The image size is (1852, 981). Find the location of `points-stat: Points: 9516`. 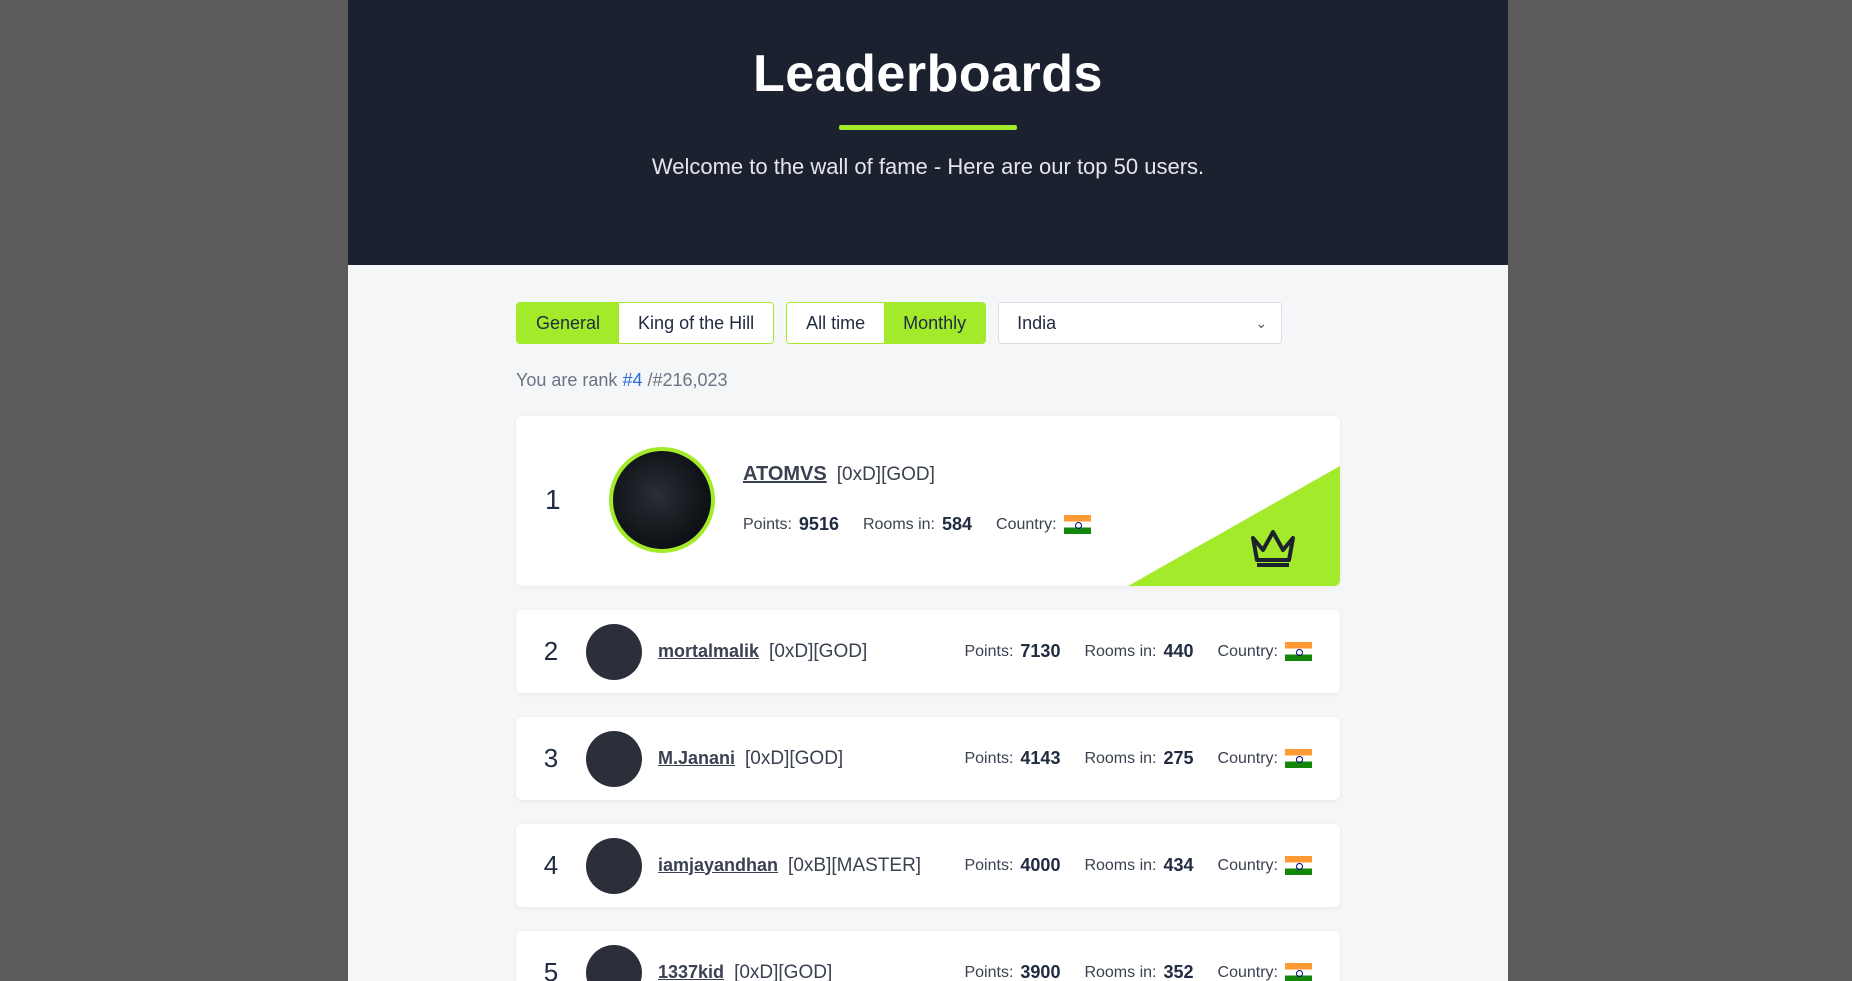

points-stat: Points: 9516 is located at coordinates (791, 524).